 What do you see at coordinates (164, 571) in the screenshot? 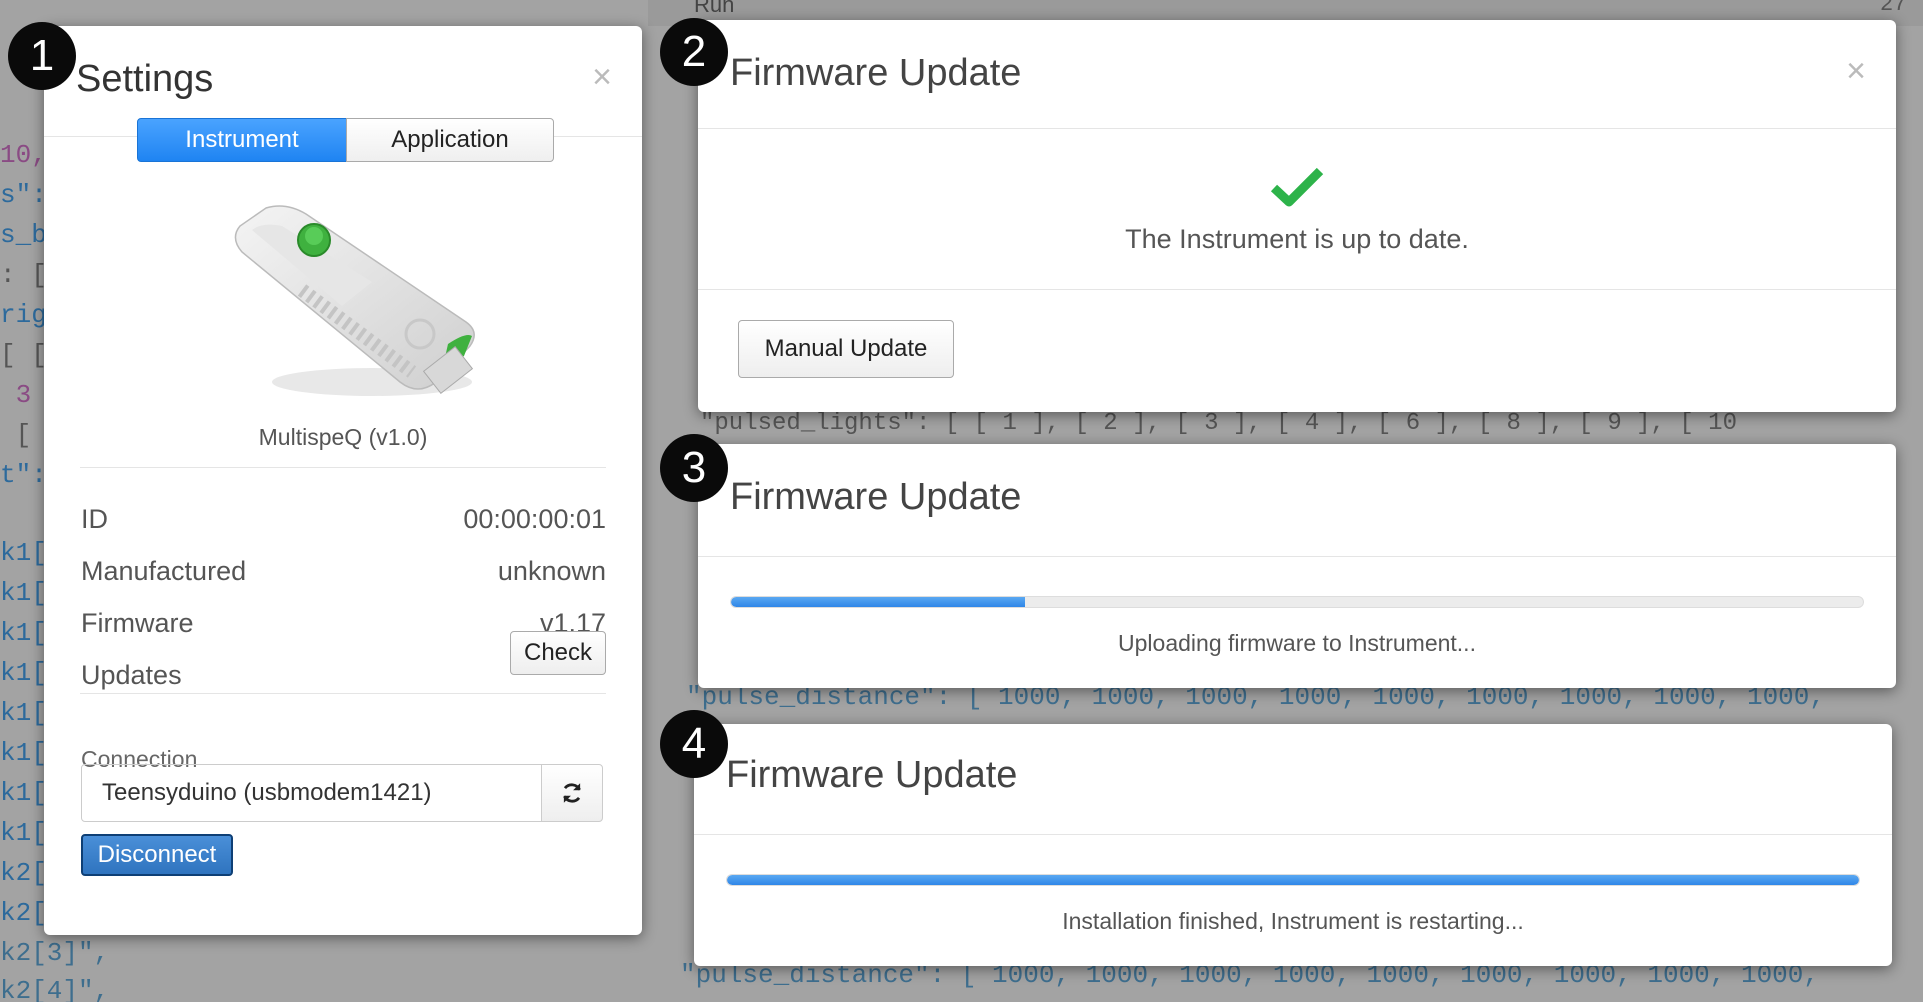
I see `manufactured-label: Manufactured` at bounding box center [164, 571].